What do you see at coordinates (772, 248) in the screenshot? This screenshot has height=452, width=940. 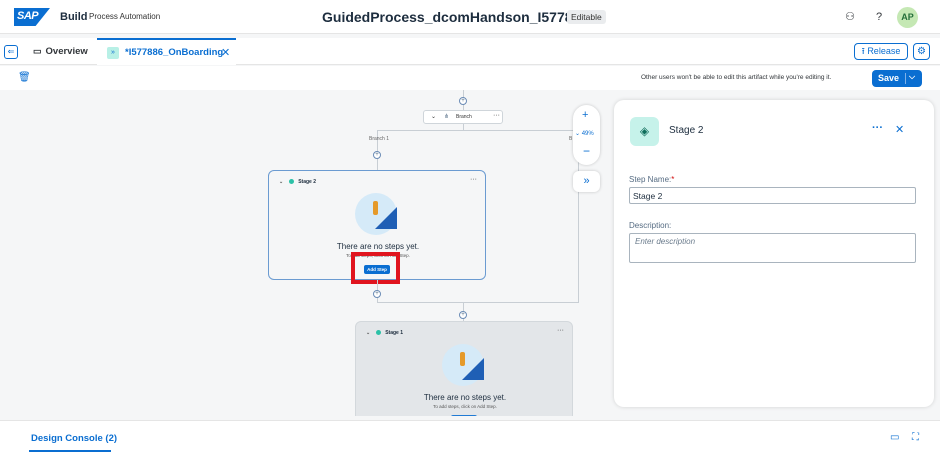 I see `description-textarea: Enter description` at bounding box center [772, 248].